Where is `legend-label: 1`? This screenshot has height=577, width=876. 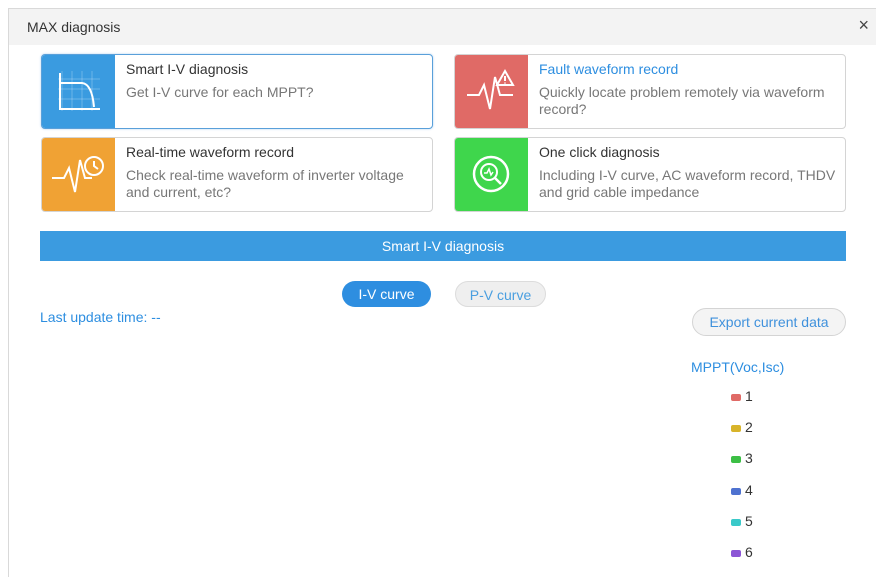 legend-label: 1 is located at coordinates (749, 396).